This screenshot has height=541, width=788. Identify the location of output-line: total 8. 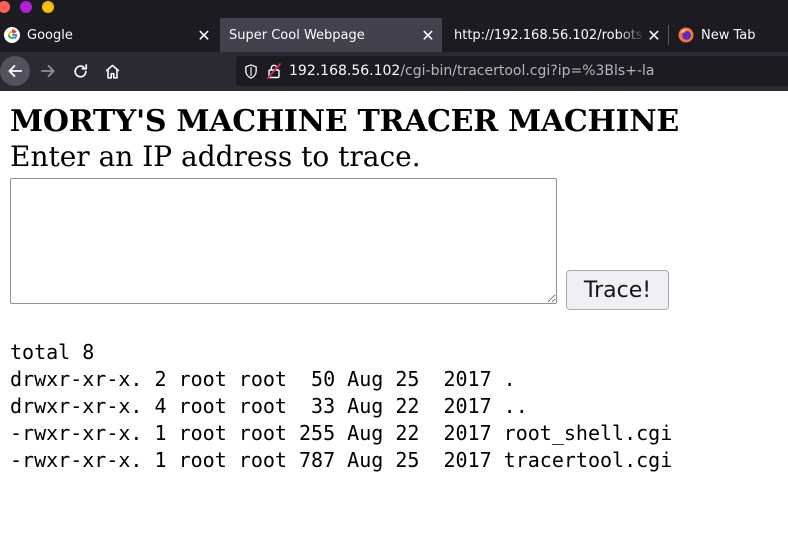
(52, 352).